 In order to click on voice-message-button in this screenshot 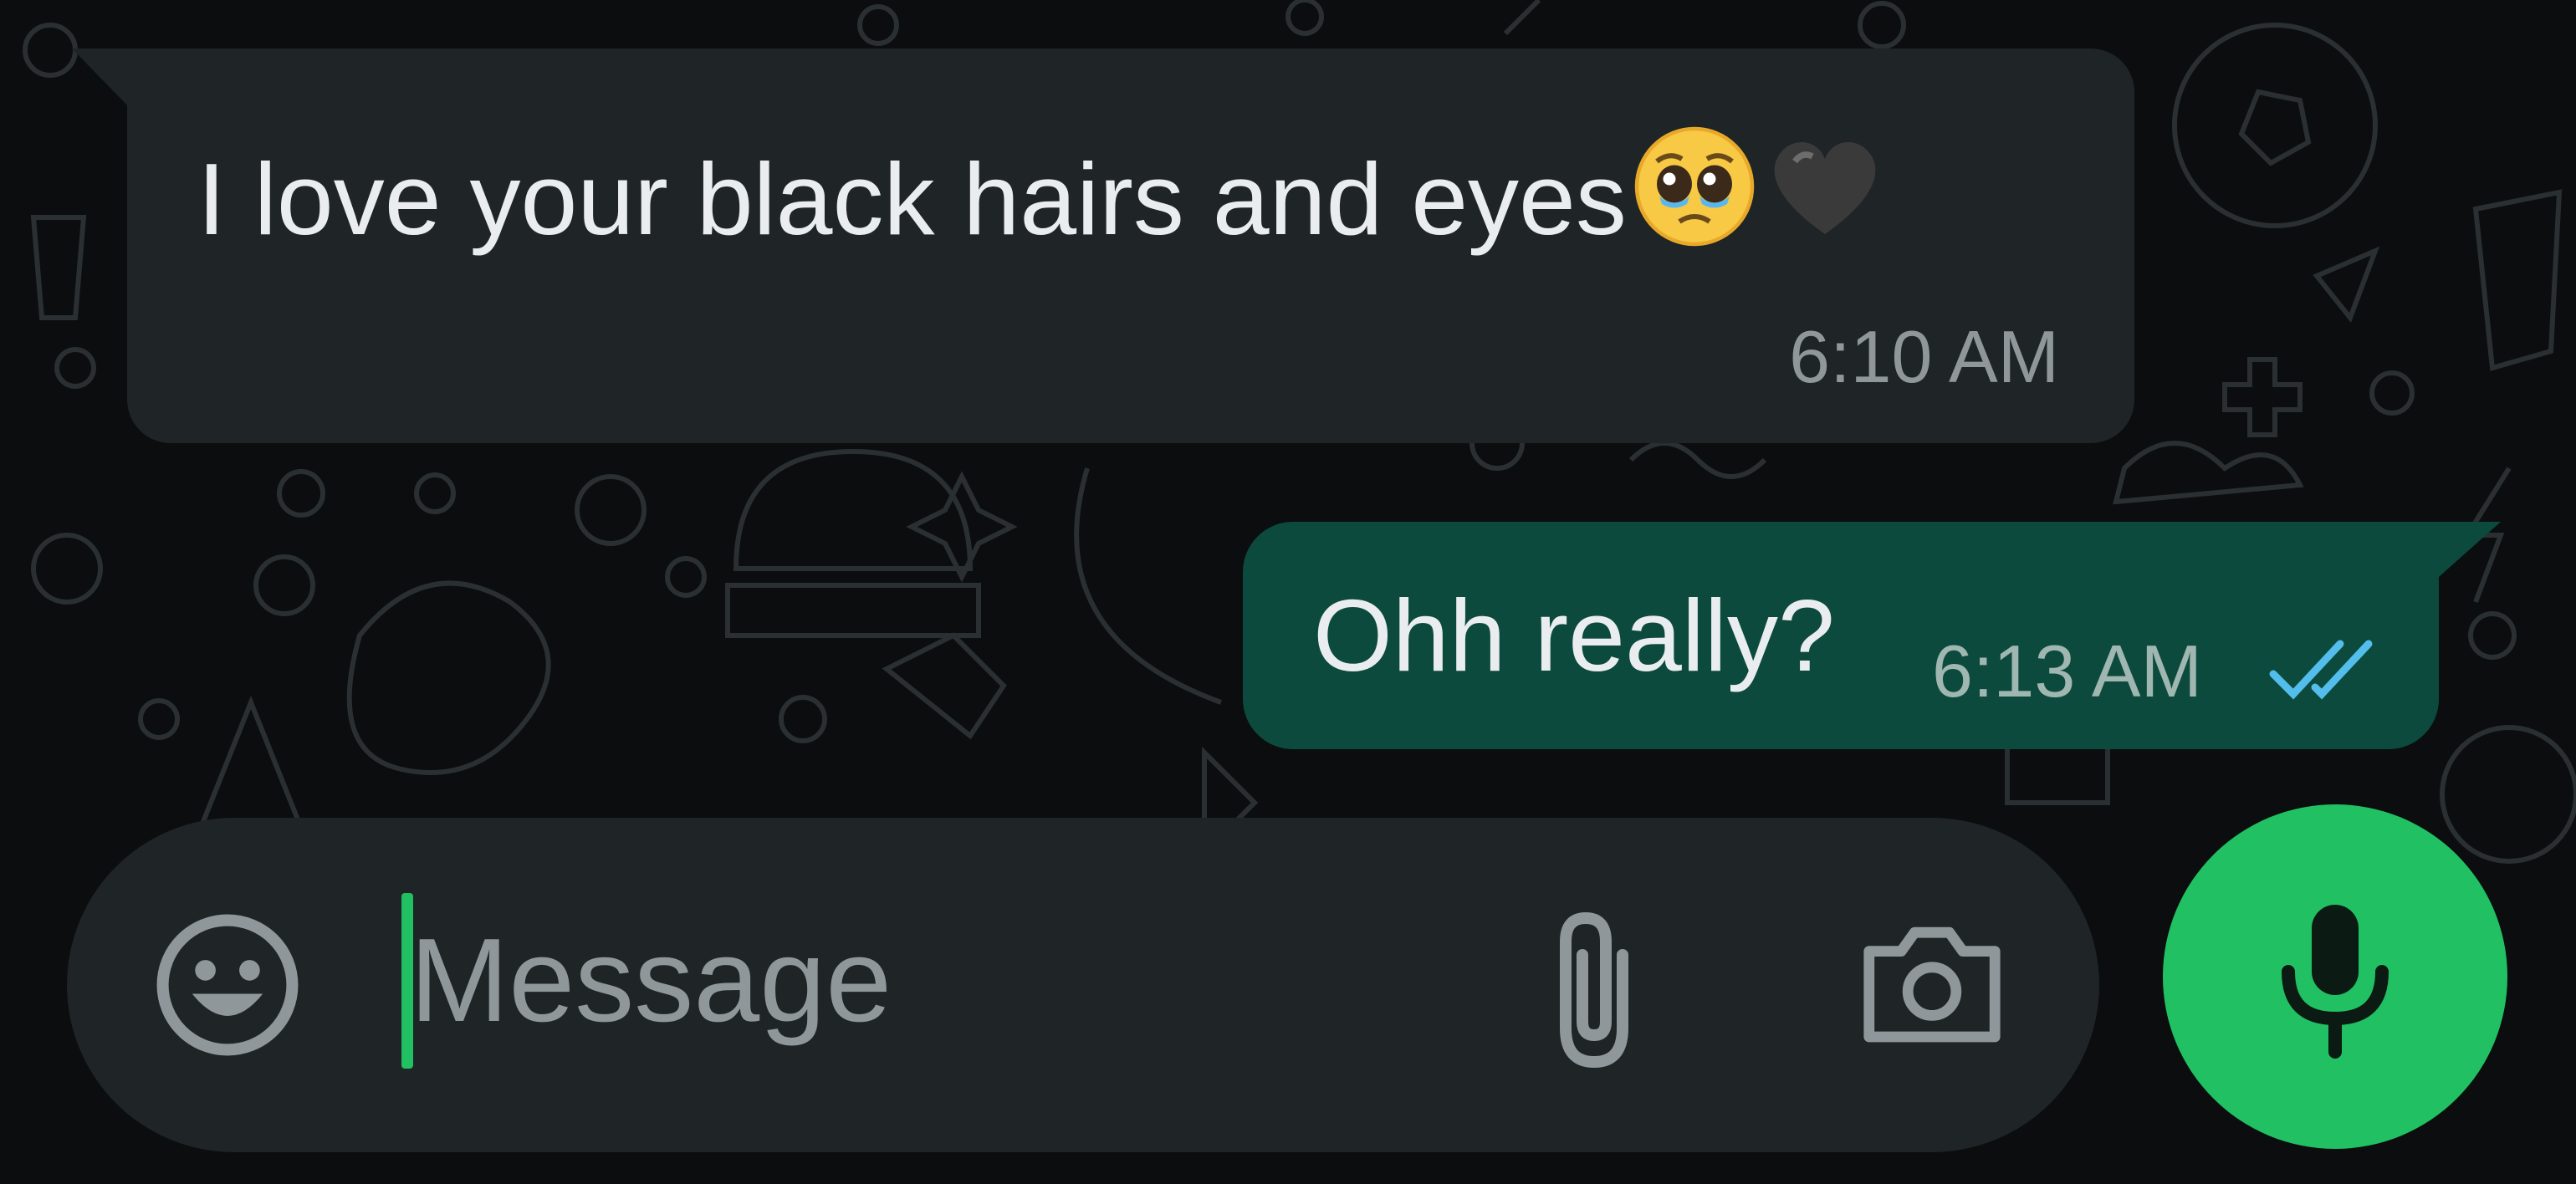, I will do `click(2335, 976)`.